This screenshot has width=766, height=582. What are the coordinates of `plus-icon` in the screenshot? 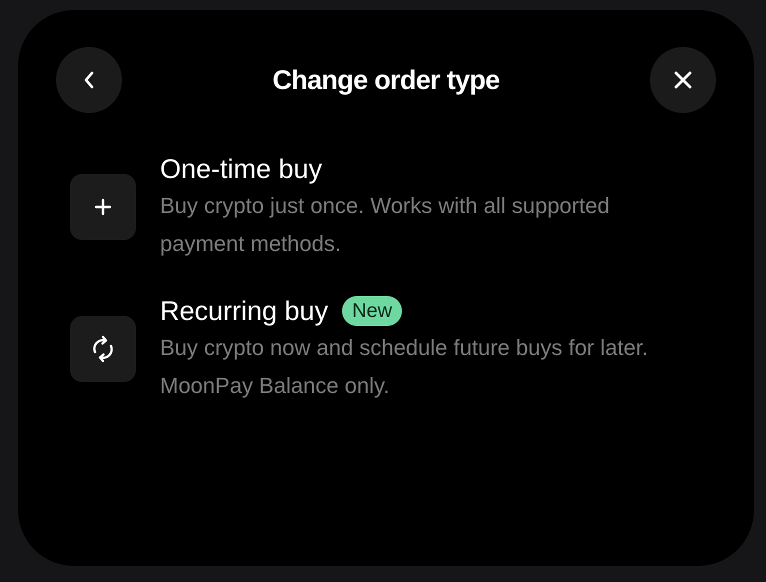 It's located at (103, 207).